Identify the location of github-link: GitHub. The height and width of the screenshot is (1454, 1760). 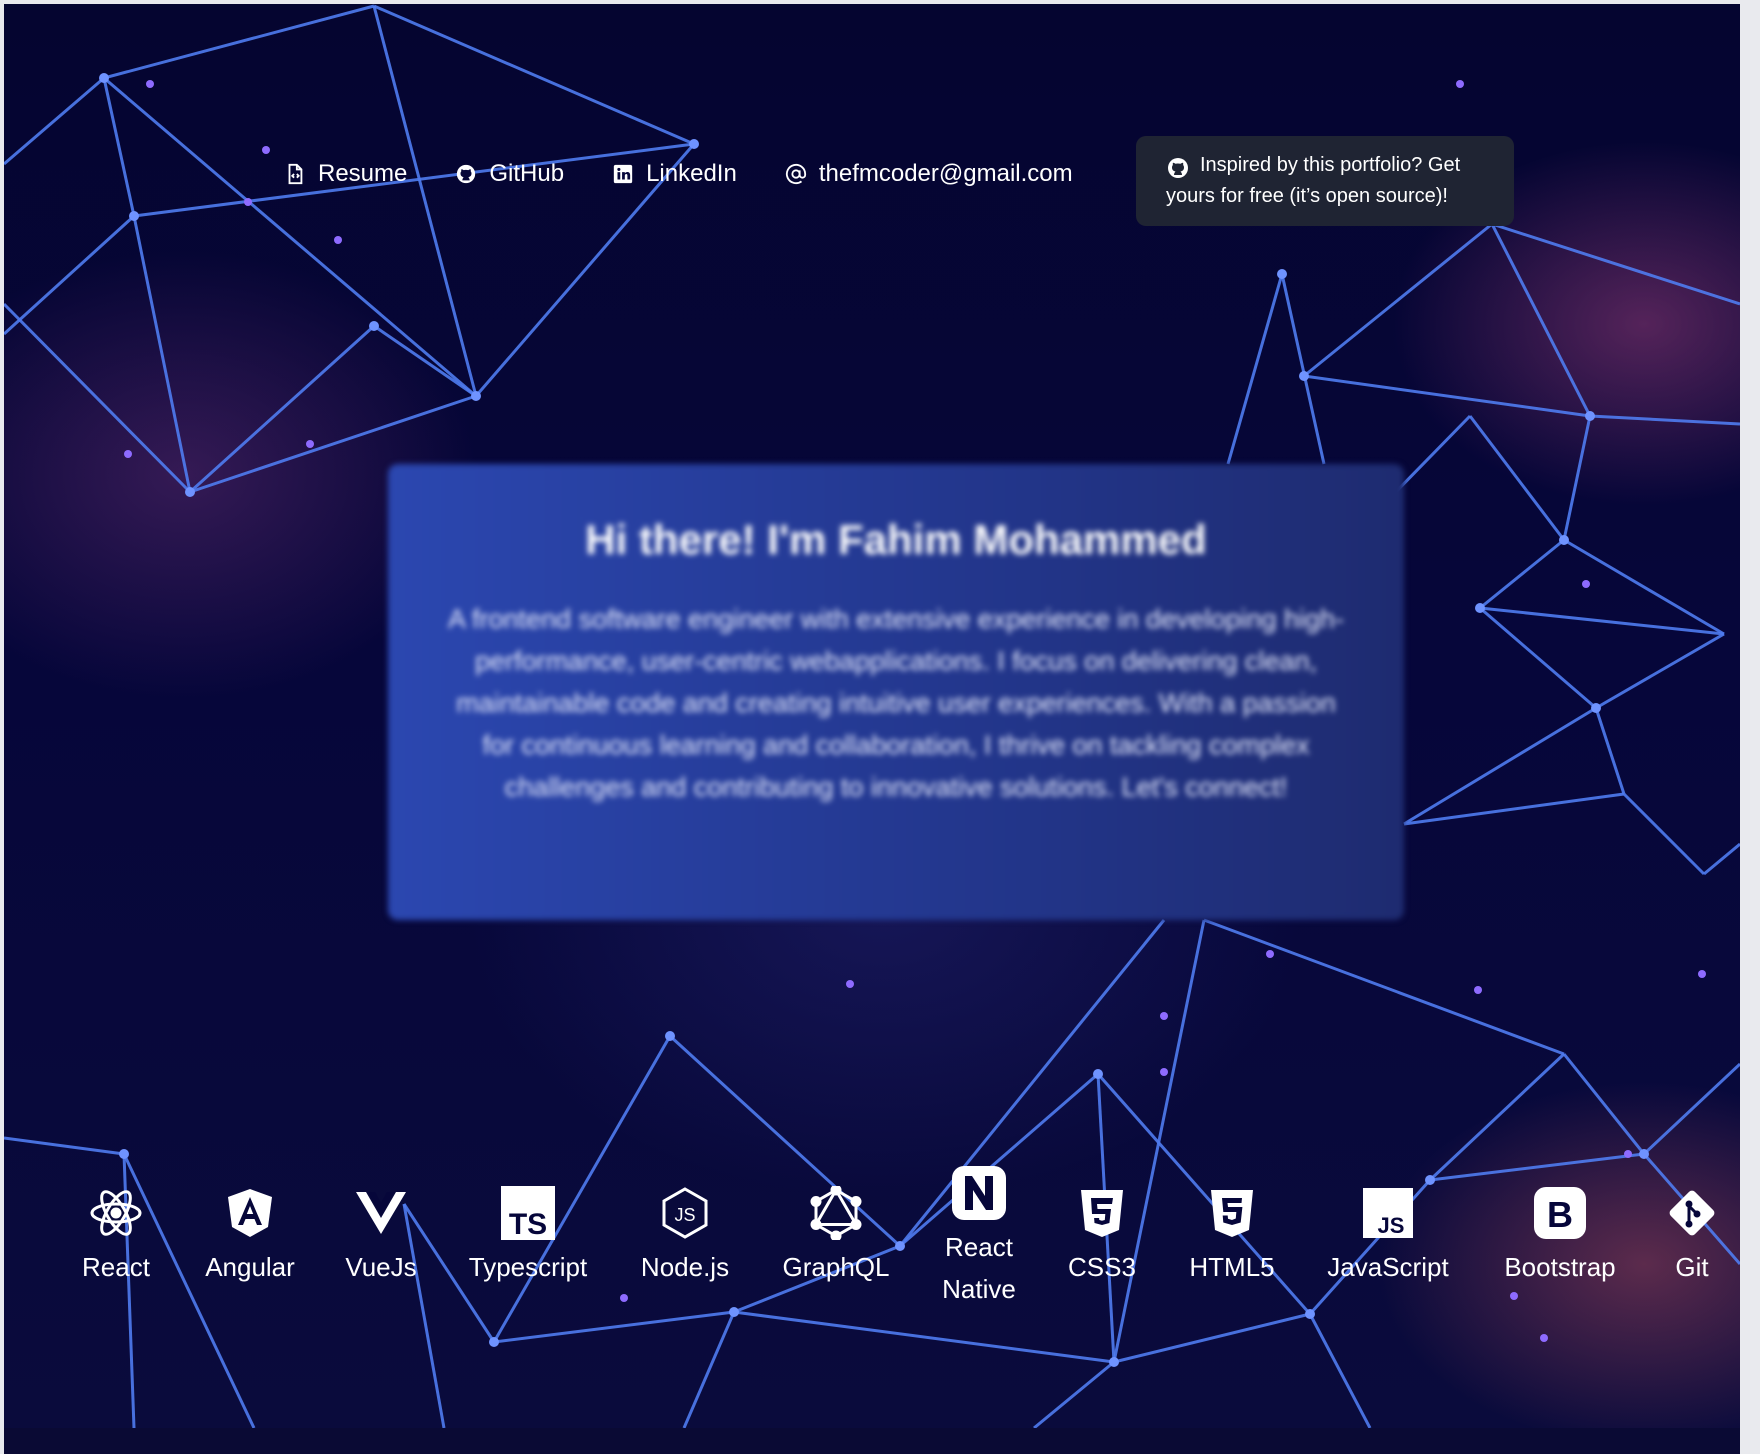
(509, 174).